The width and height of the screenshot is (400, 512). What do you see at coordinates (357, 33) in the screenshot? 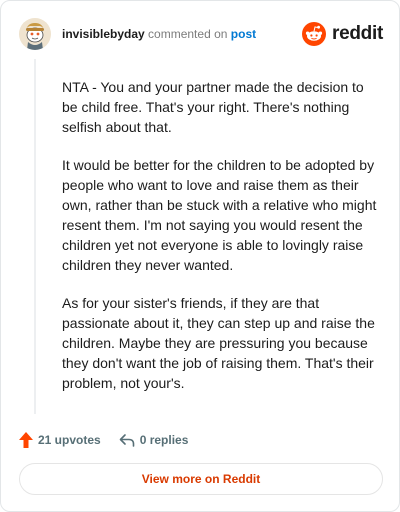
I see `reddit-wordmark: reddit` at bounding box center [357, 33].